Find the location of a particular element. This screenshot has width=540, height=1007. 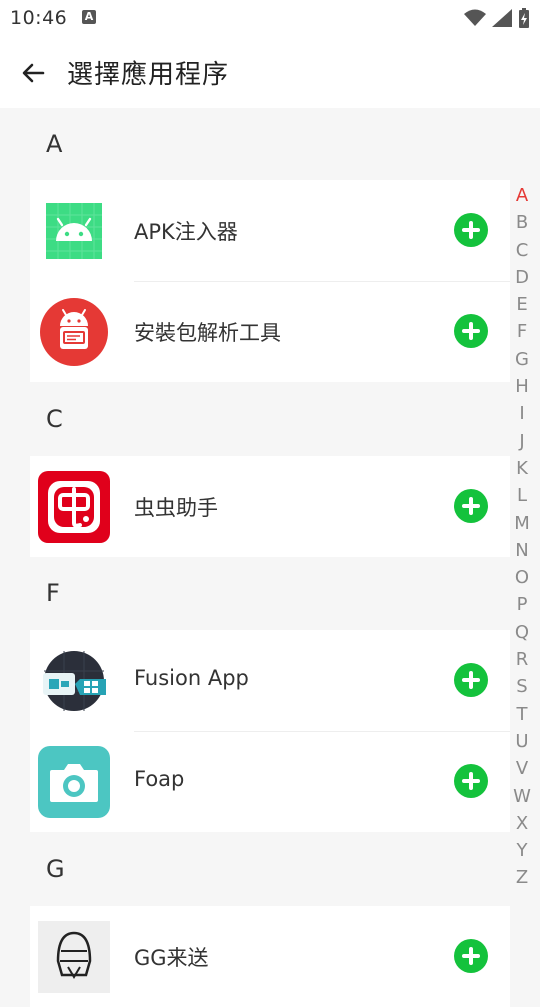

index-letter-d: D is located at coordinates (522, 277).